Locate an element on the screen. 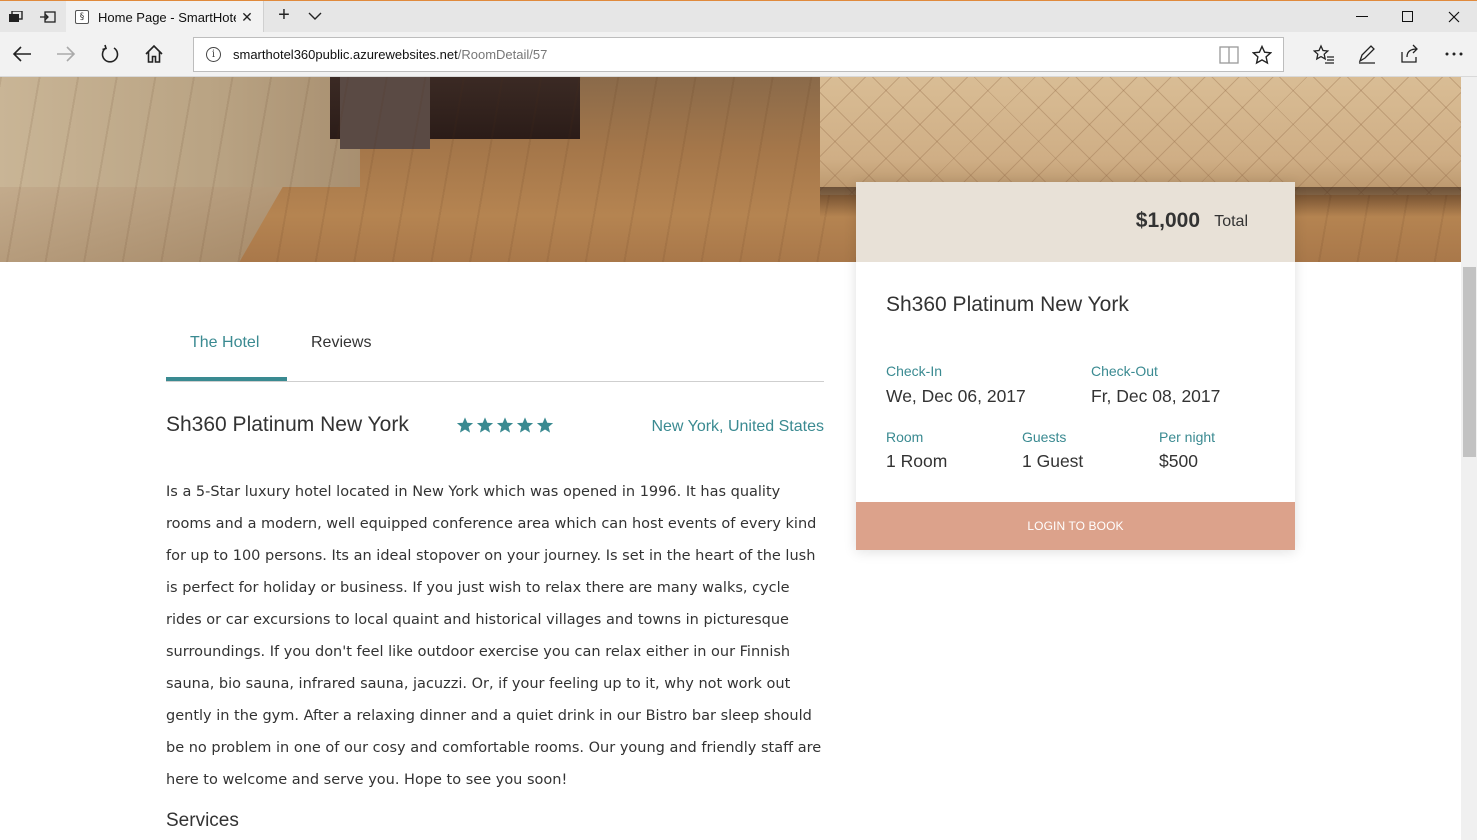 This screenshot has height=840, width=1477. tab-reviews: Reviews is located at coordinates (341, 343).